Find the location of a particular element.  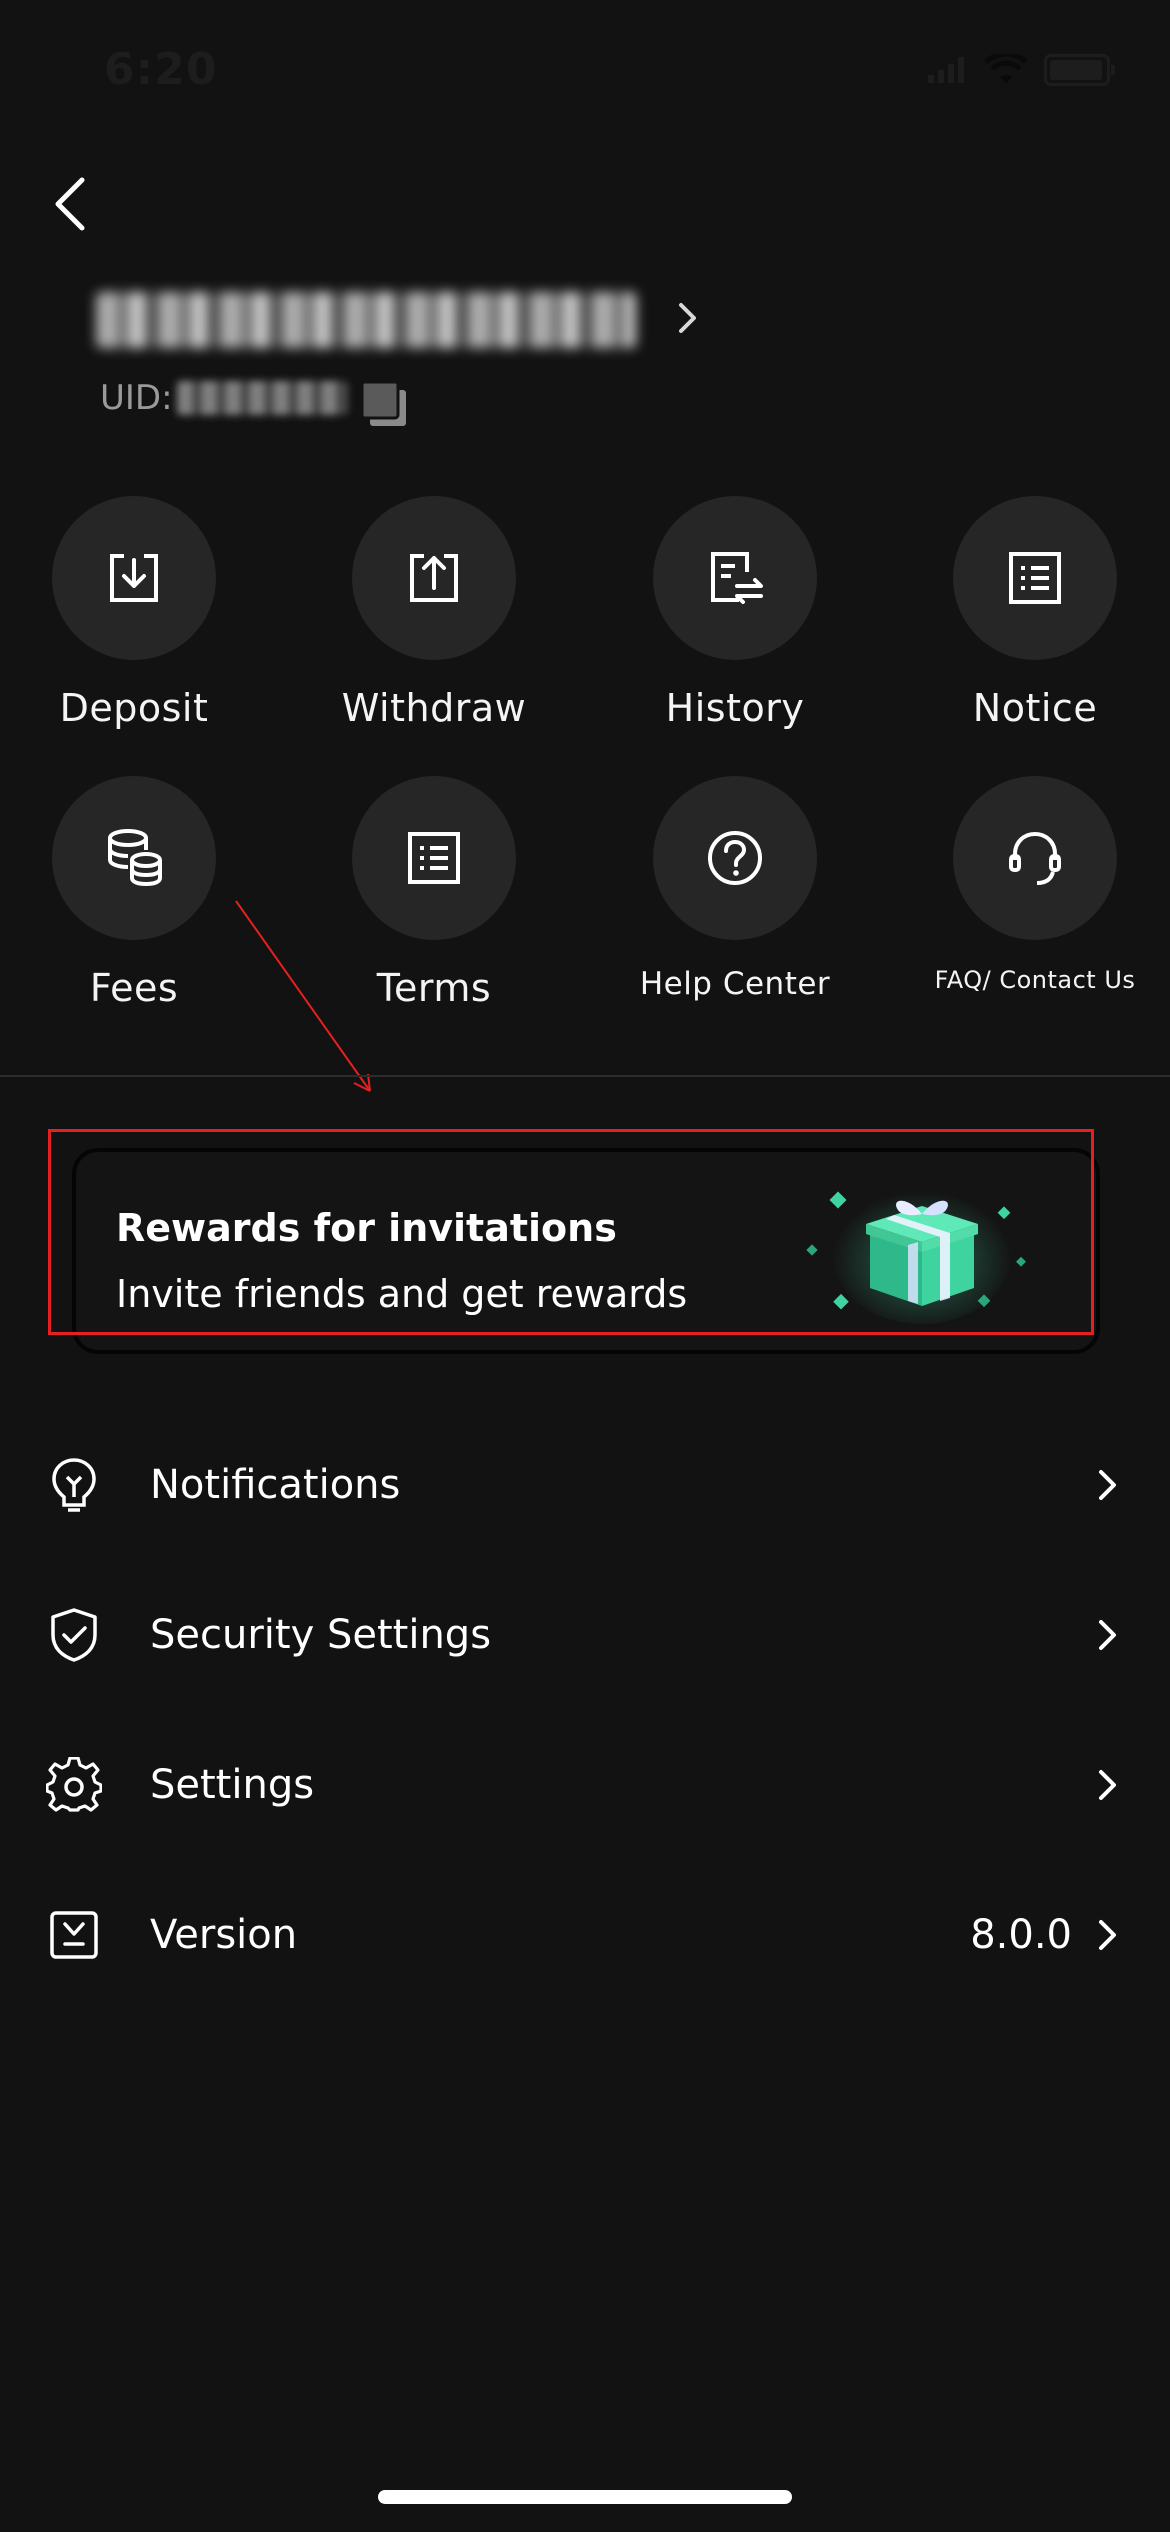

chevron-left-icon is located at coordinates (70, 204).